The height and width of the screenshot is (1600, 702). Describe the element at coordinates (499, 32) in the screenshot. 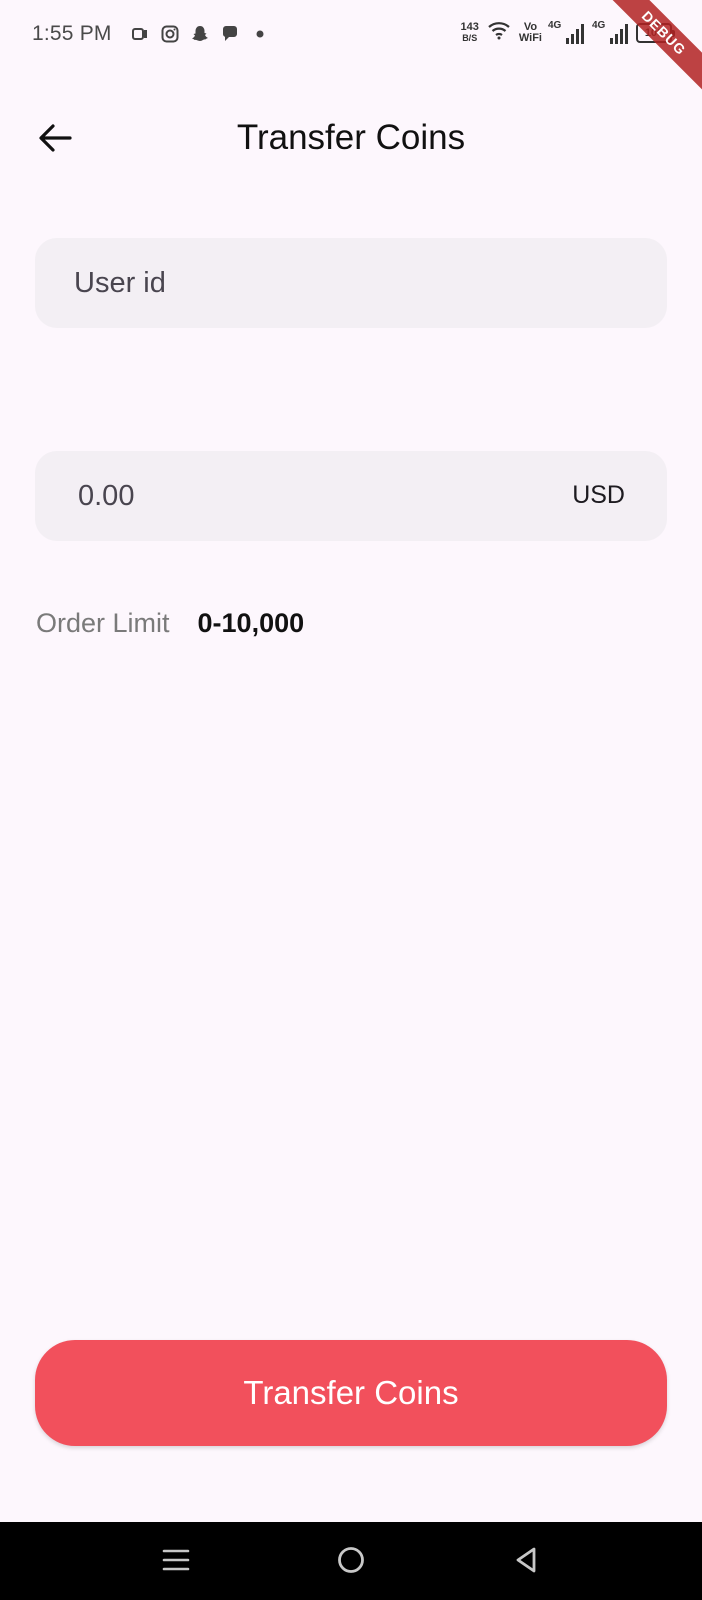

I see `wifi-icon` at that location.